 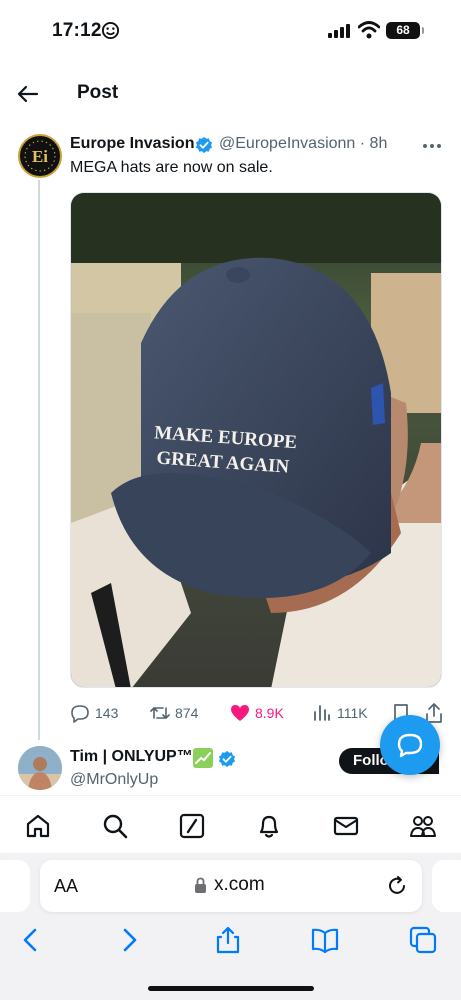 I want to click on status-bar: 17:12 68, so click(x=230, y=31).